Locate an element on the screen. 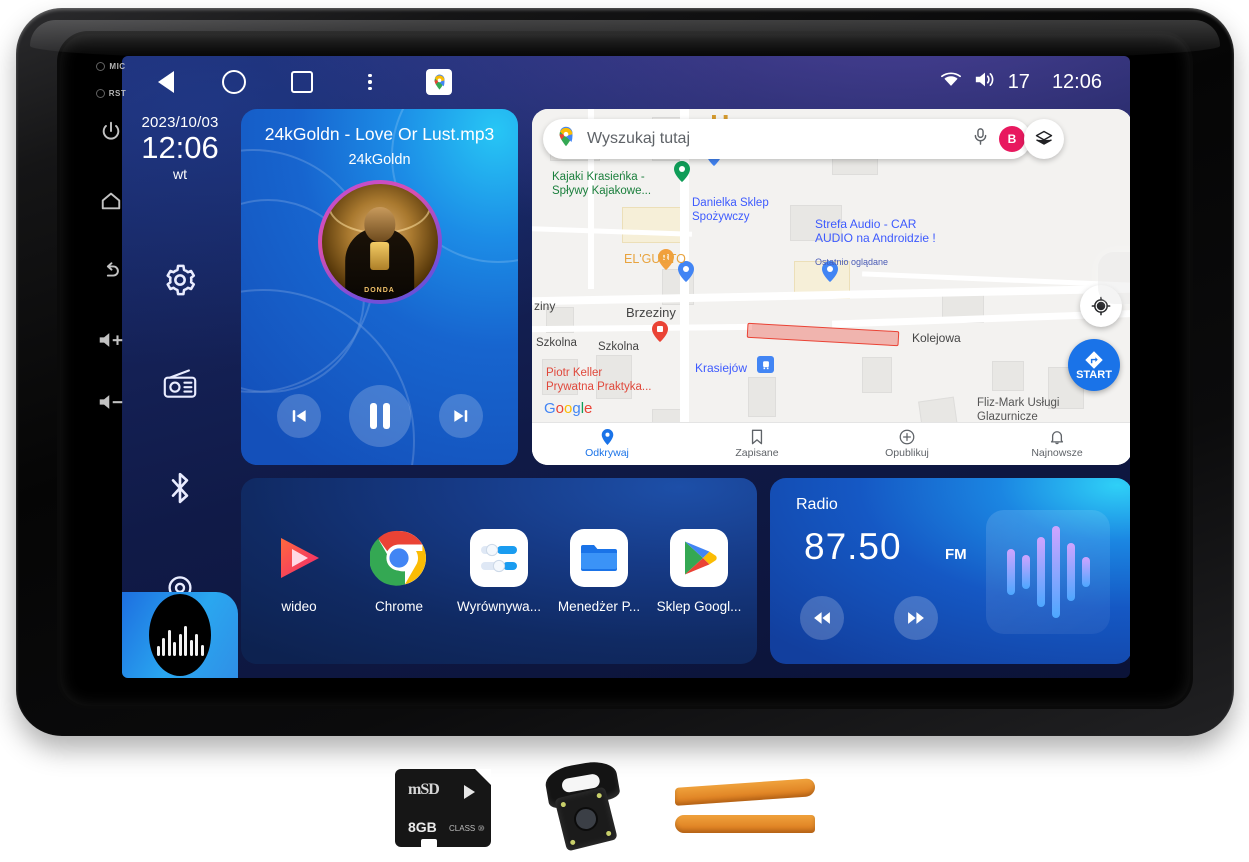  microphone-icon is located at coordinates (980, 139).